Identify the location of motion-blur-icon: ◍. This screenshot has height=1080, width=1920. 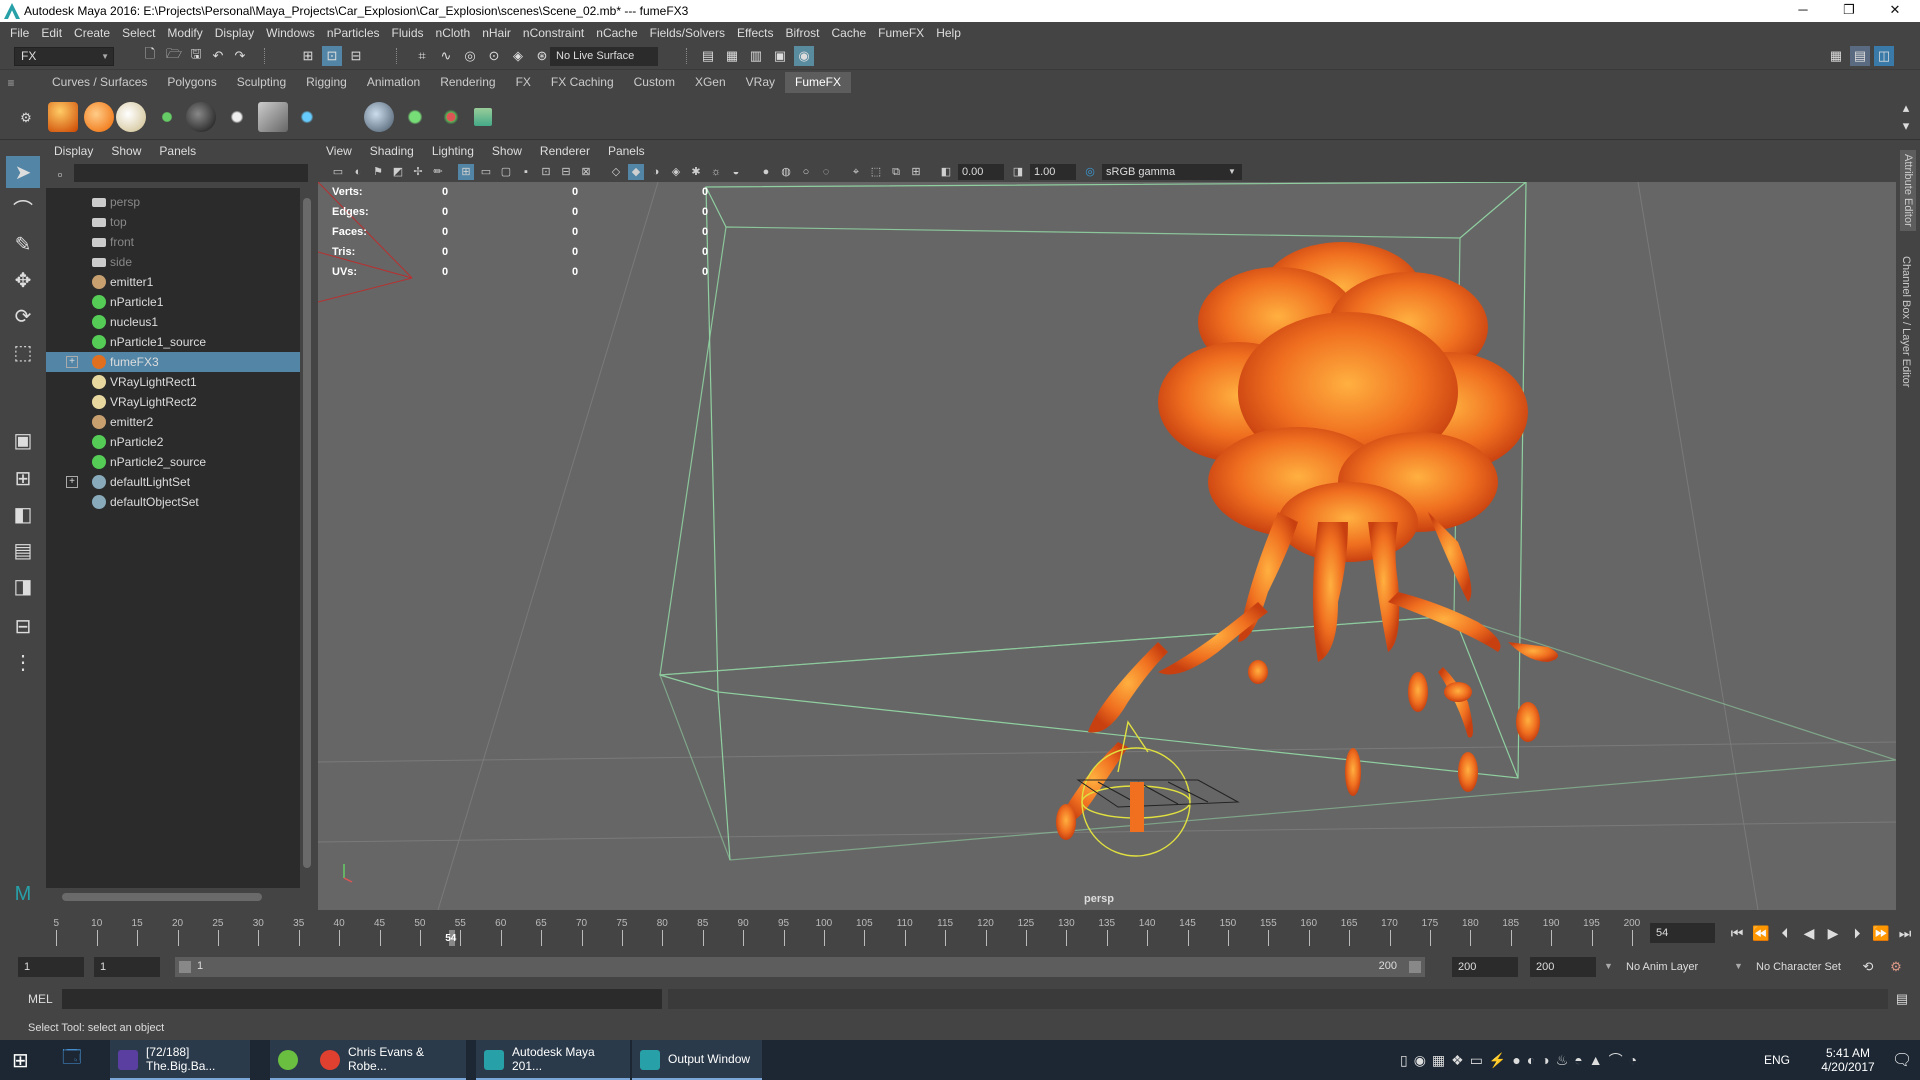
(786, 172).